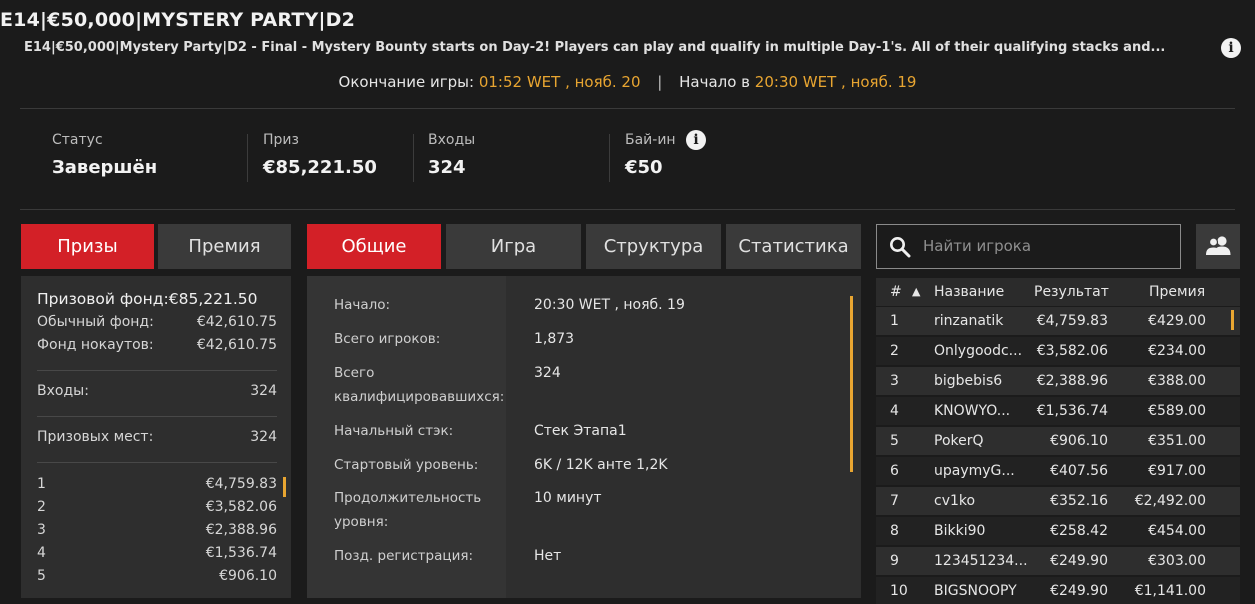 Image resolution: width=1255 pixels, height=604 pixels. Describe the element at coordinates (1071, 292) in the screenshot. I see `col-result: Результат` at that location.